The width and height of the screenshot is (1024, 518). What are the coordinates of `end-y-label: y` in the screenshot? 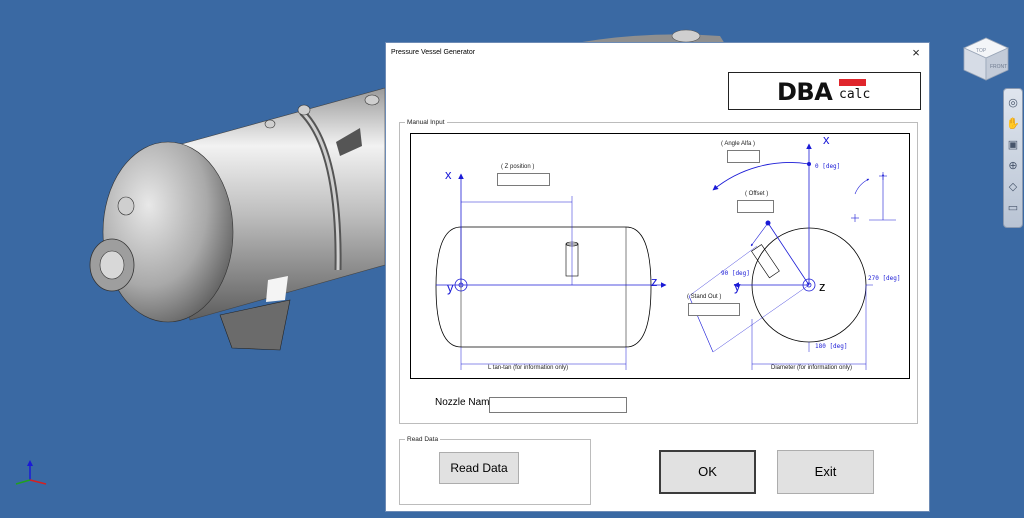 It's located at (737, 286).